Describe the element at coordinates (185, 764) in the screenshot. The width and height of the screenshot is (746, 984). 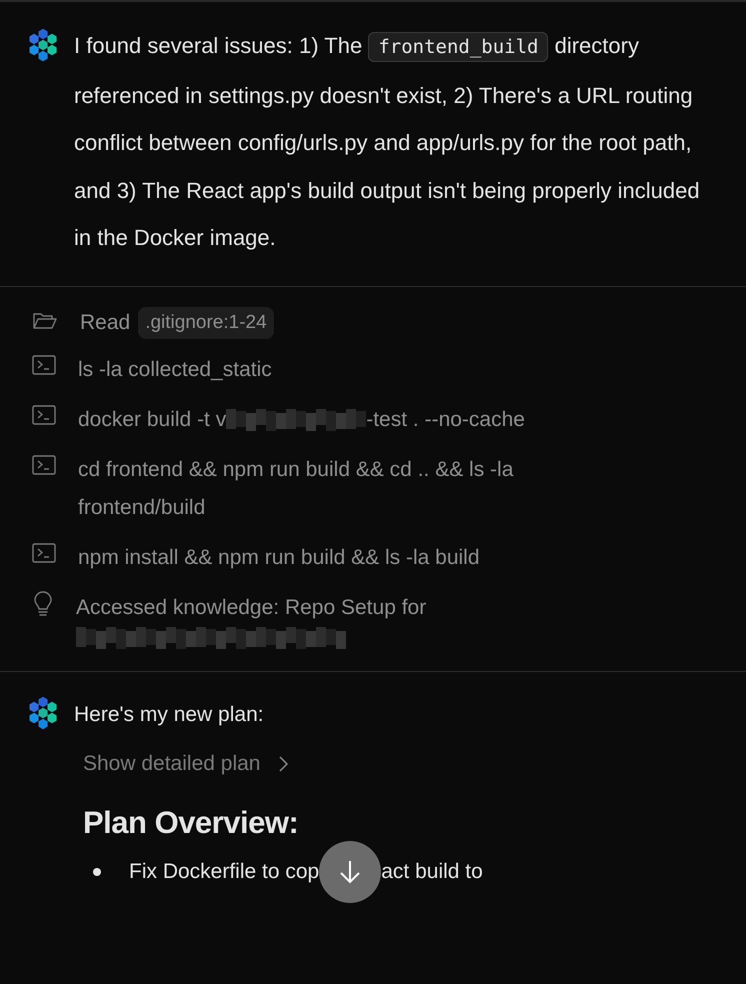
I see `show-plan-toggle: Show detailed plan` at that location.